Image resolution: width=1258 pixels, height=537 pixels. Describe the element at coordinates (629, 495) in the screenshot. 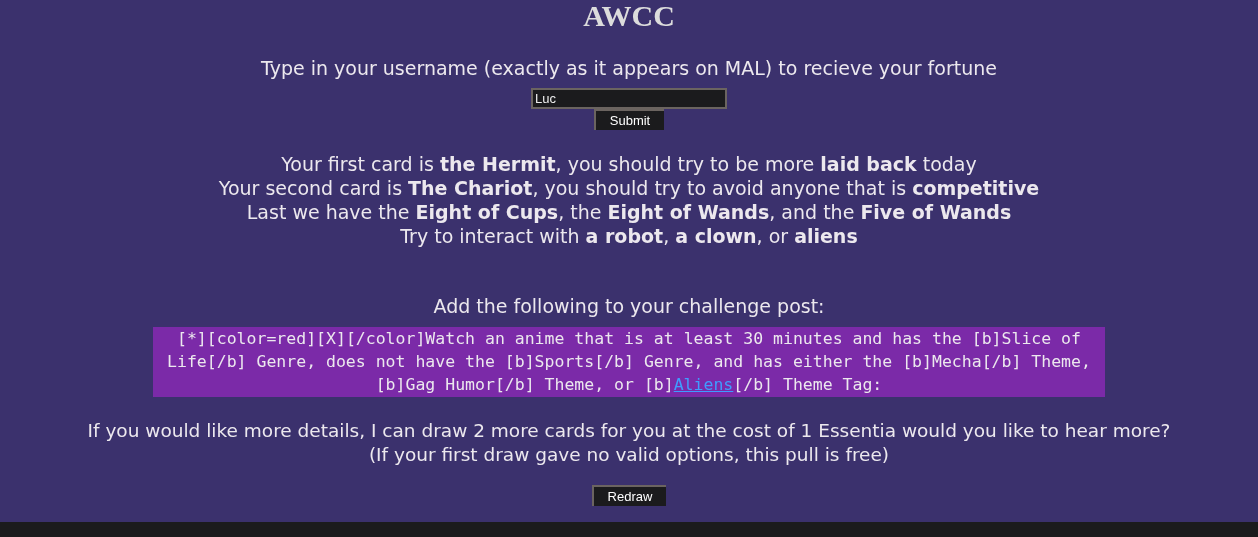

I see `redraw-button: Redraw` at that location.